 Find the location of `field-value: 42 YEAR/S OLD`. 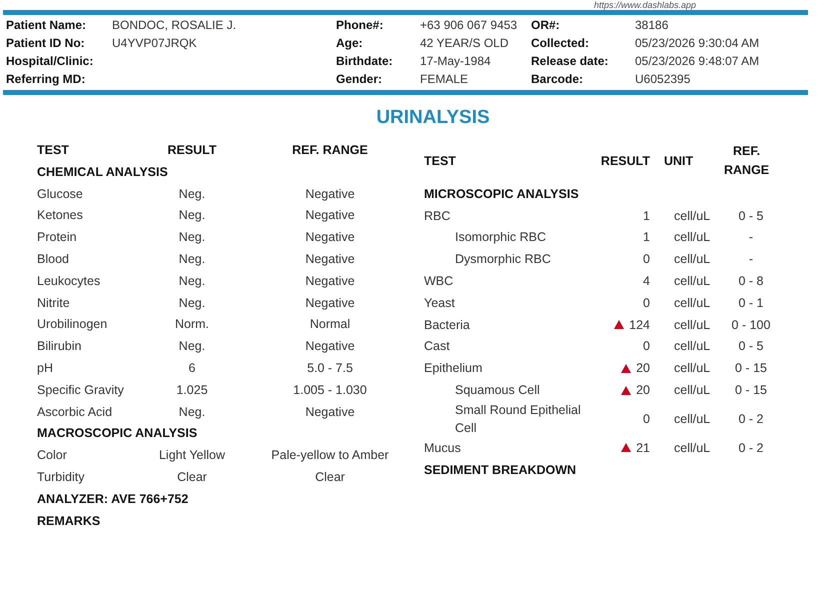

field-value: 42 YEAR/S OLD is located at coordinates (464, 43).